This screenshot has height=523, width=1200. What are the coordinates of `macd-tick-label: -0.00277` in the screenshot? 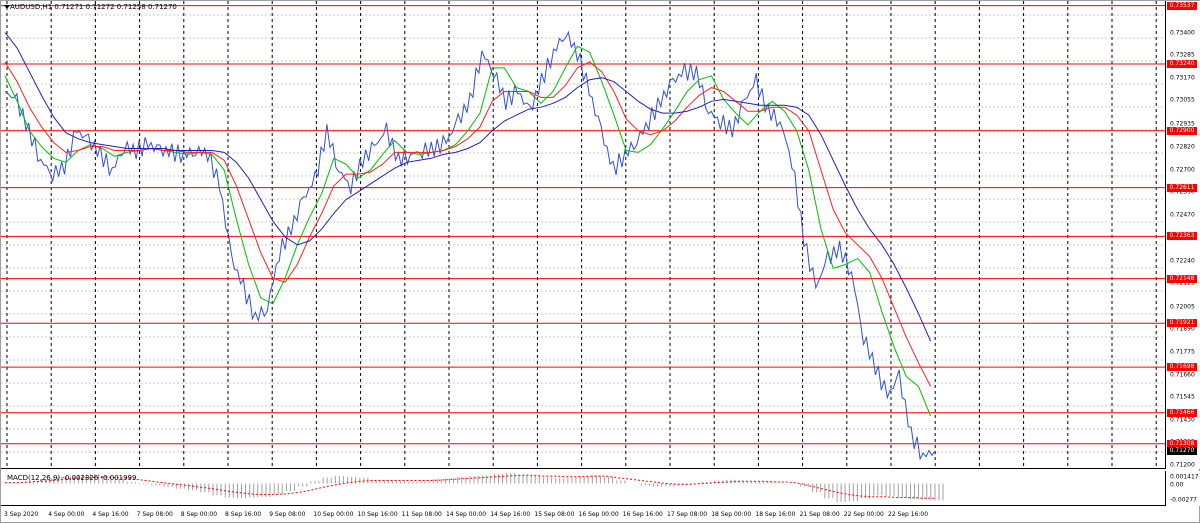 It's located at (1183, 500).